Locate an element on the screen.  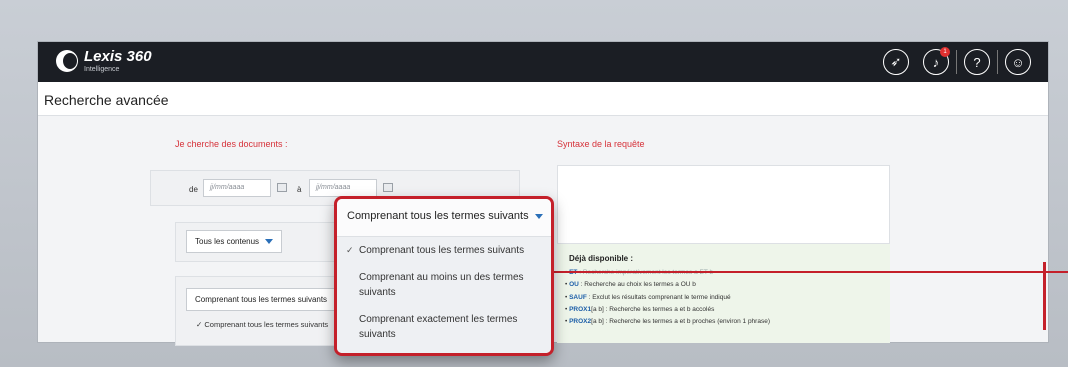
available-title: Déjà disponible : is located at coordinates (601, 258).